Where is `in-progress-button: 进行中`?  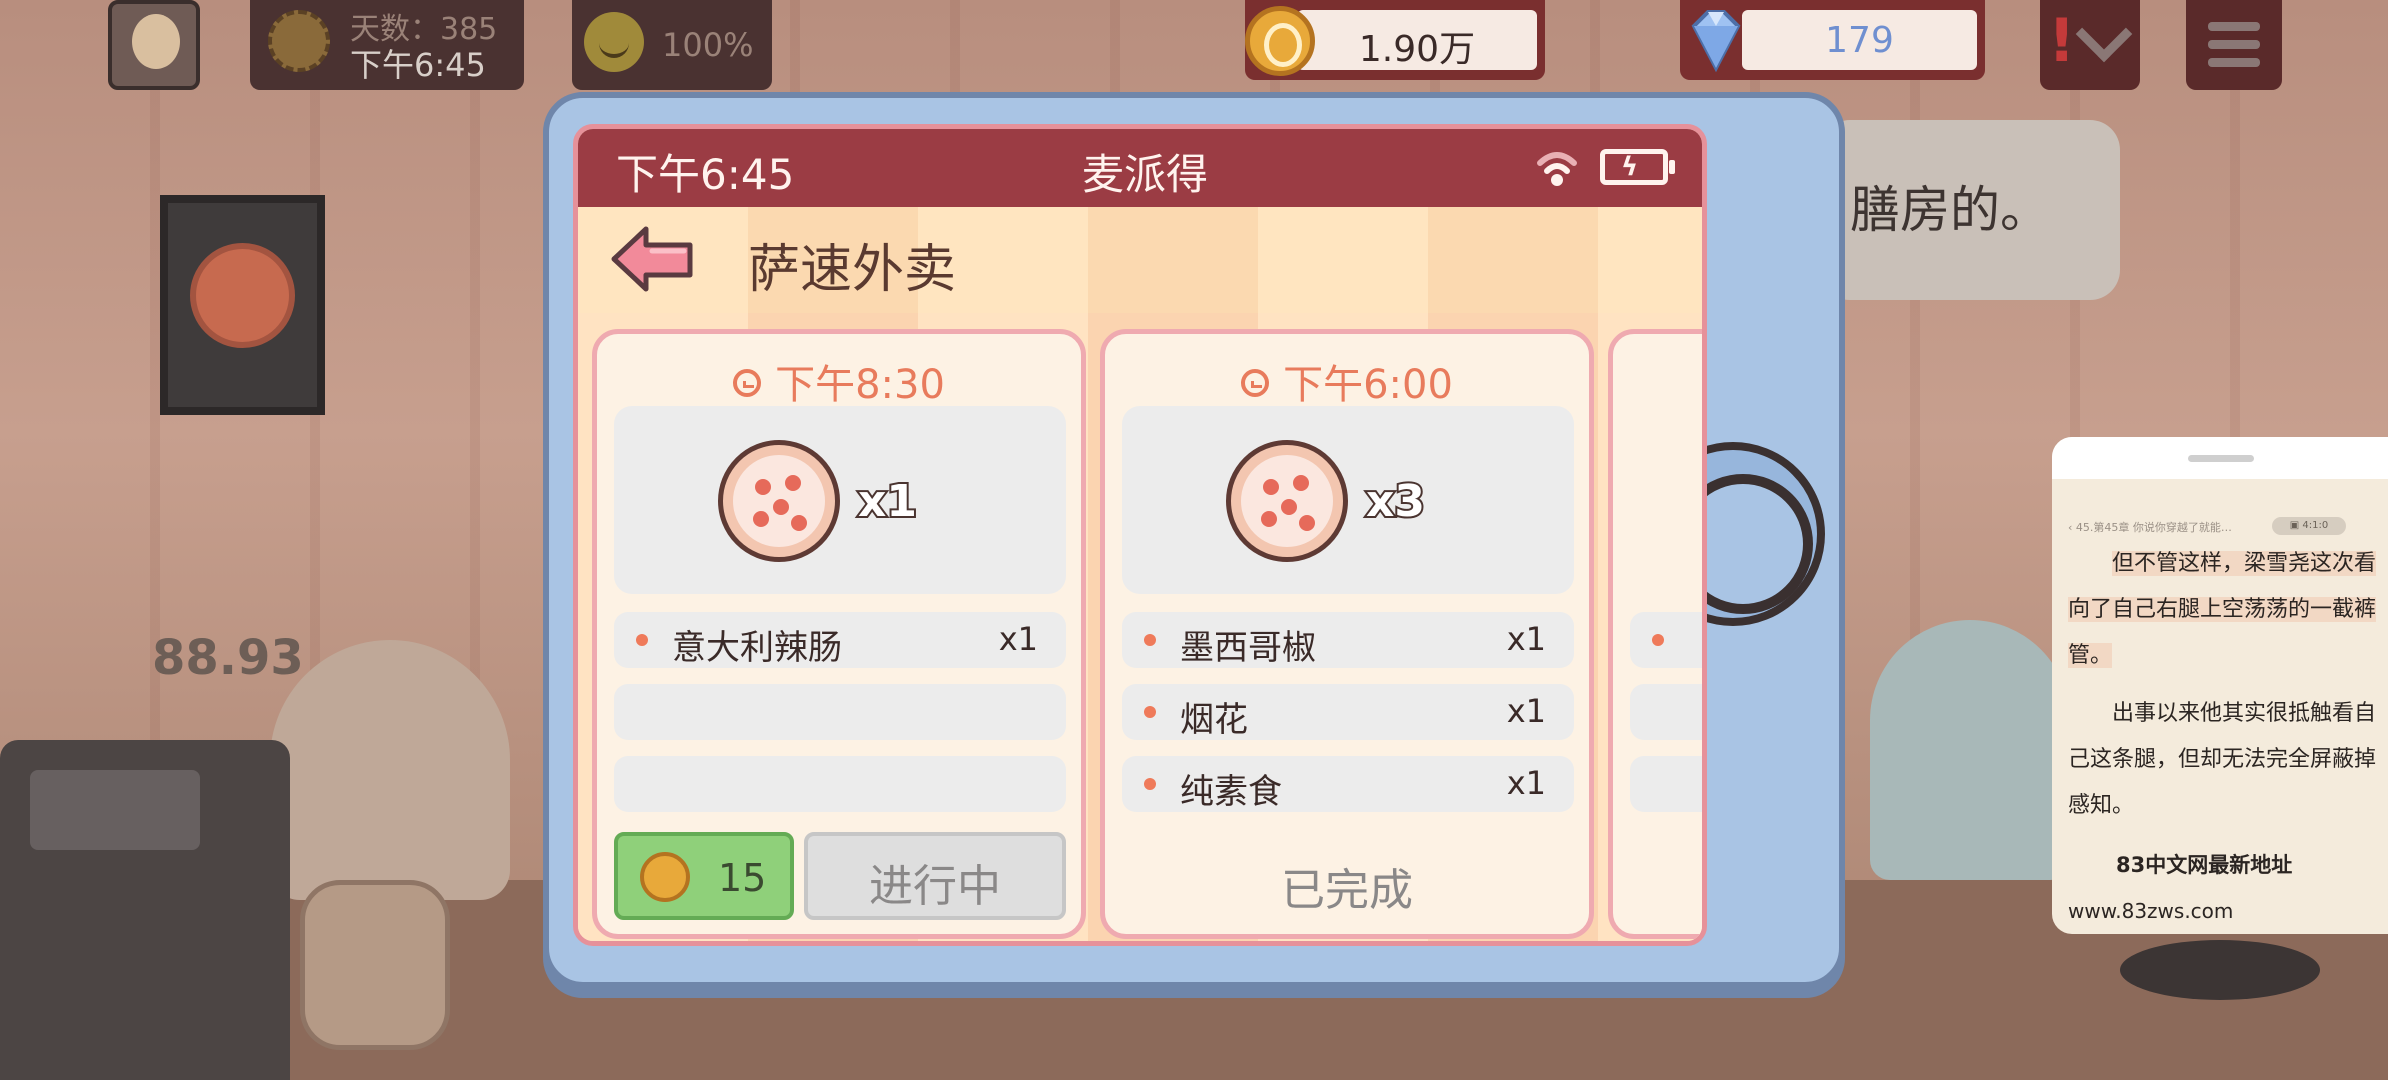 in-progress-button: 进行中 is located at coordinates (935, 876).